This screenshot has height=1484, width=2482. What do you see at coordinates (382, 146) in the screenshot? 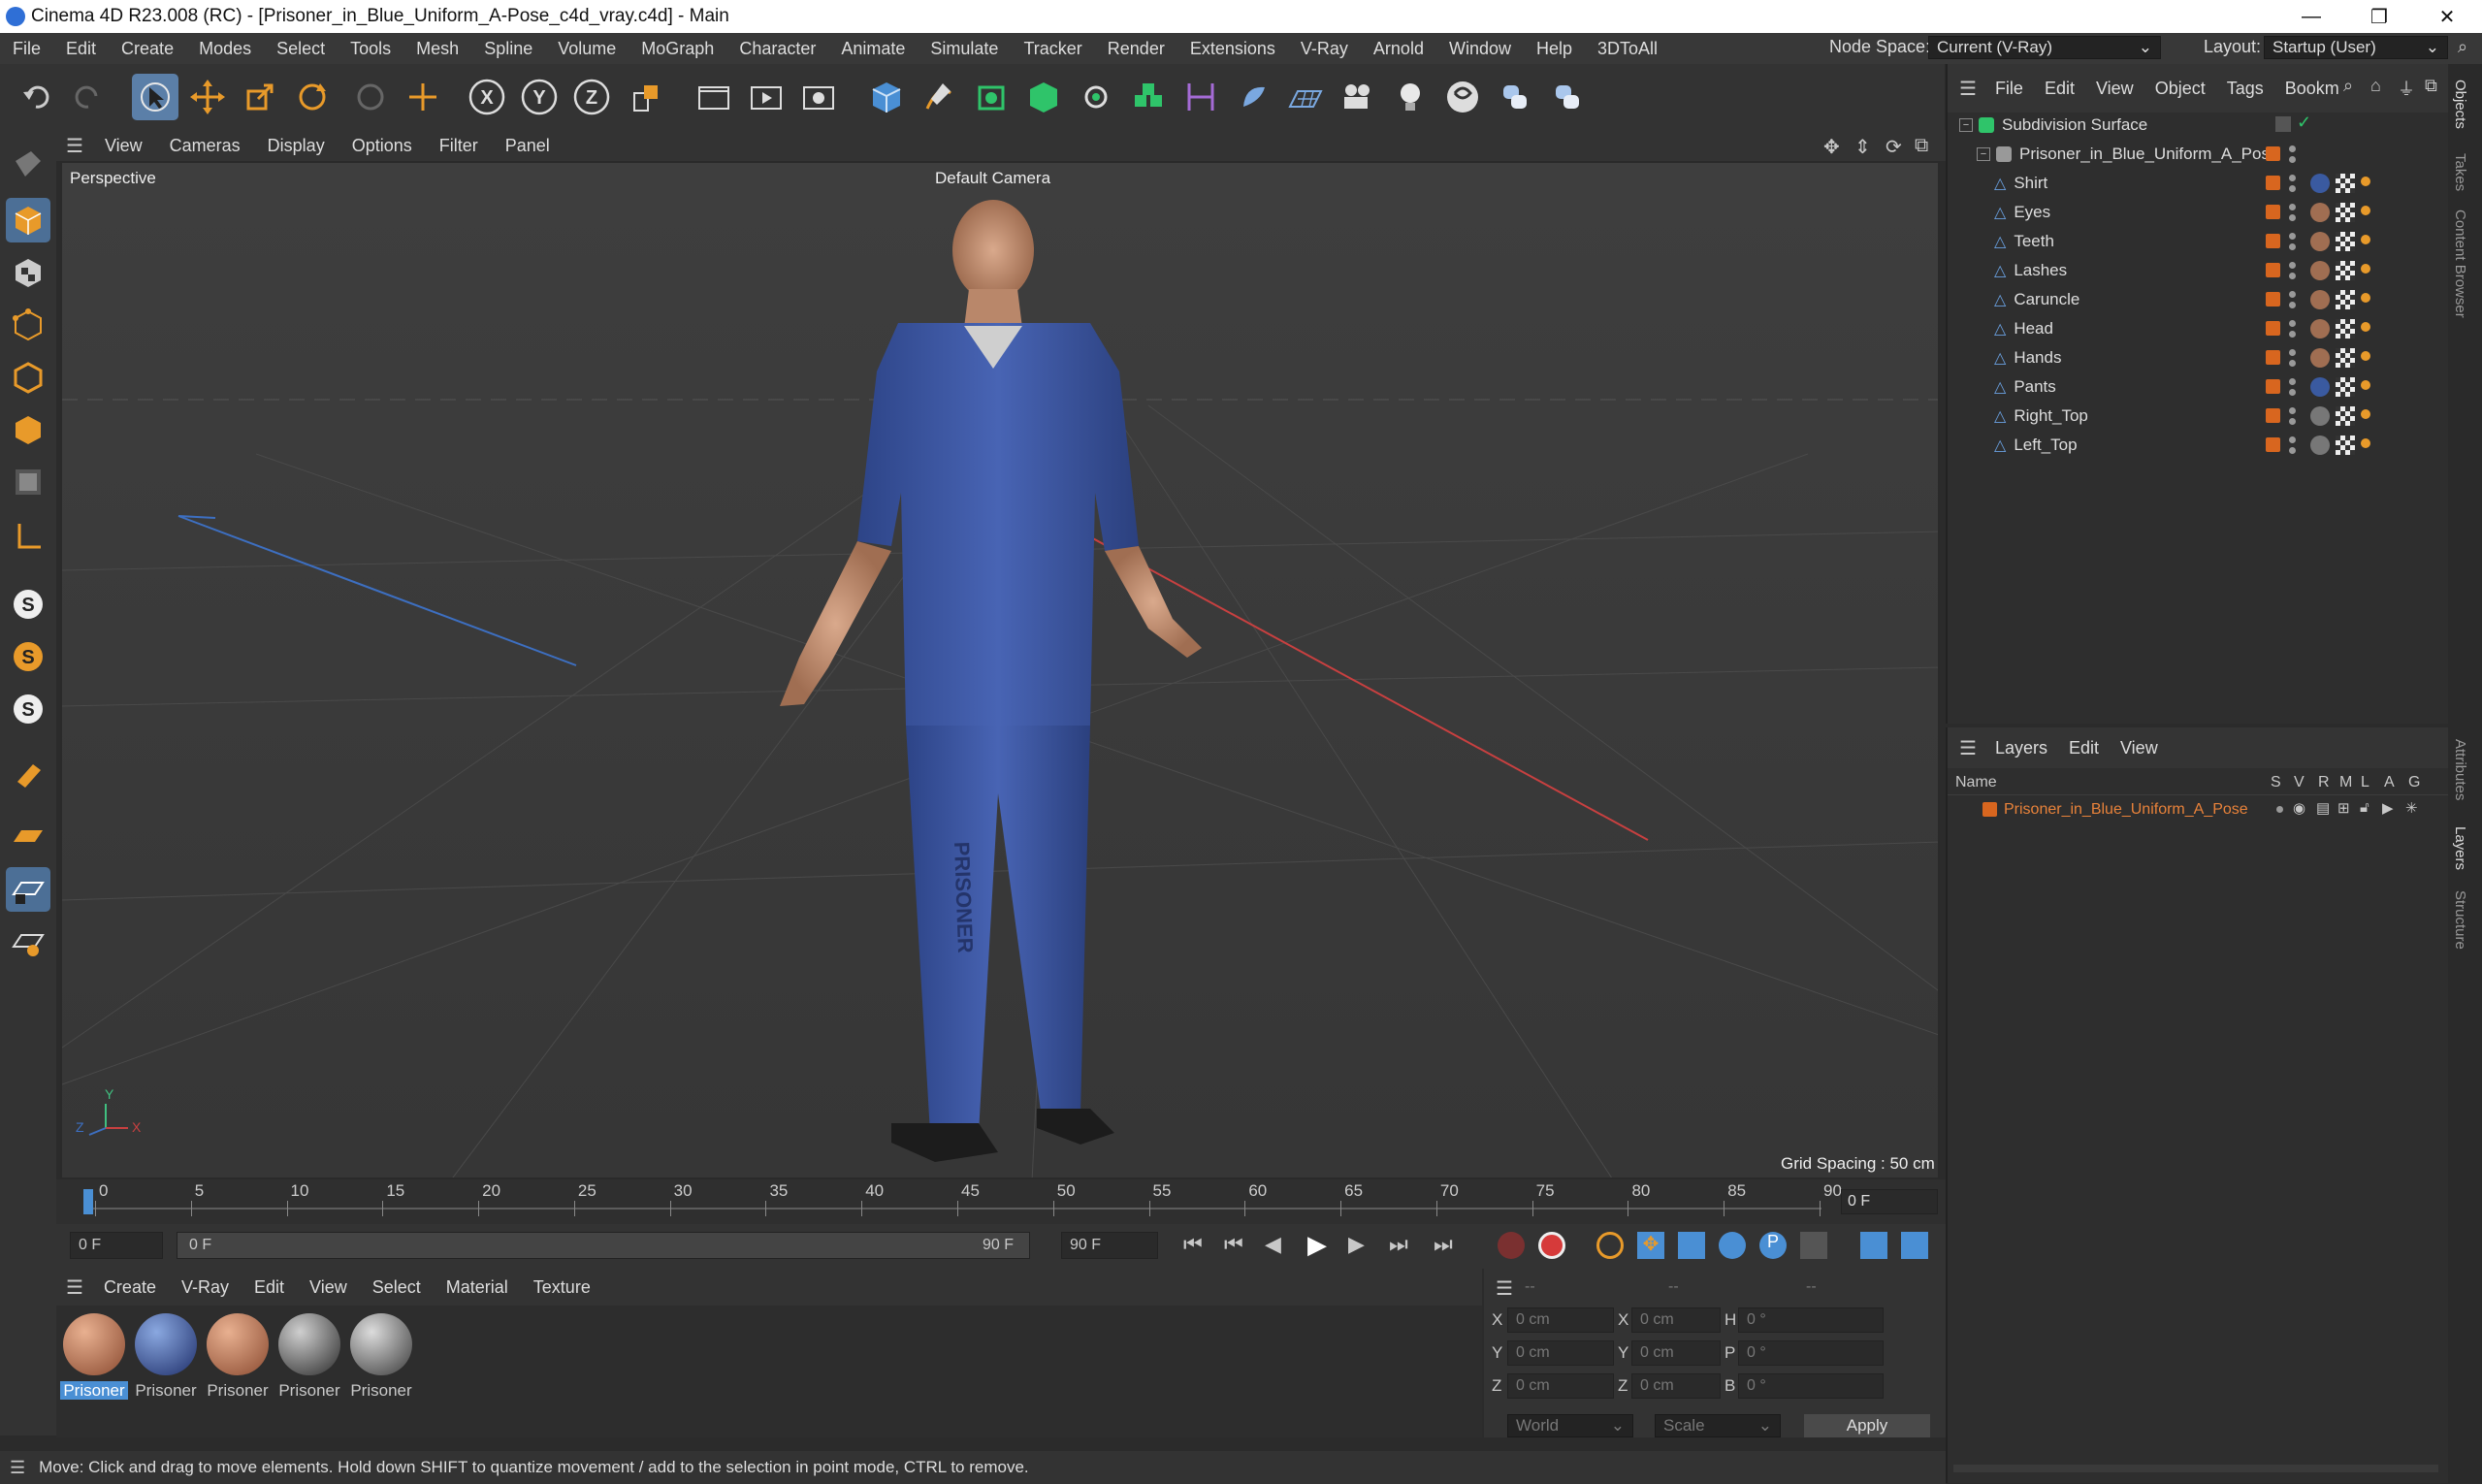
I see `viewport-menu-options: Options` at bounding box center [382, 146].